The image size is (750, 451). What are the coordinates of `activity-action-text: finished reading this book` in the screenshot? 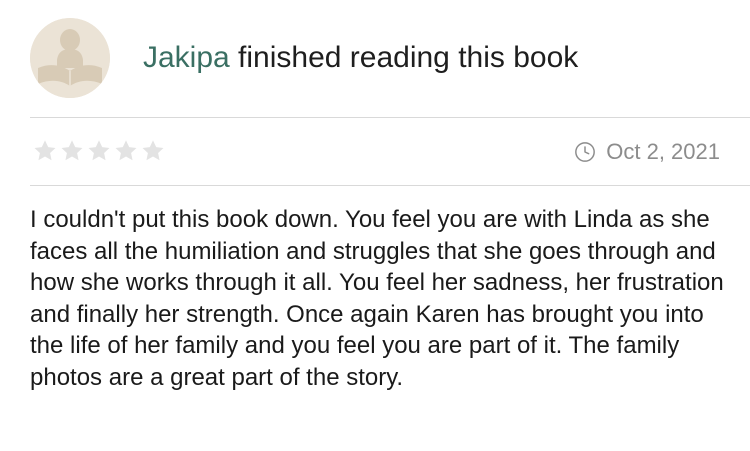 It's located at (404, 57).